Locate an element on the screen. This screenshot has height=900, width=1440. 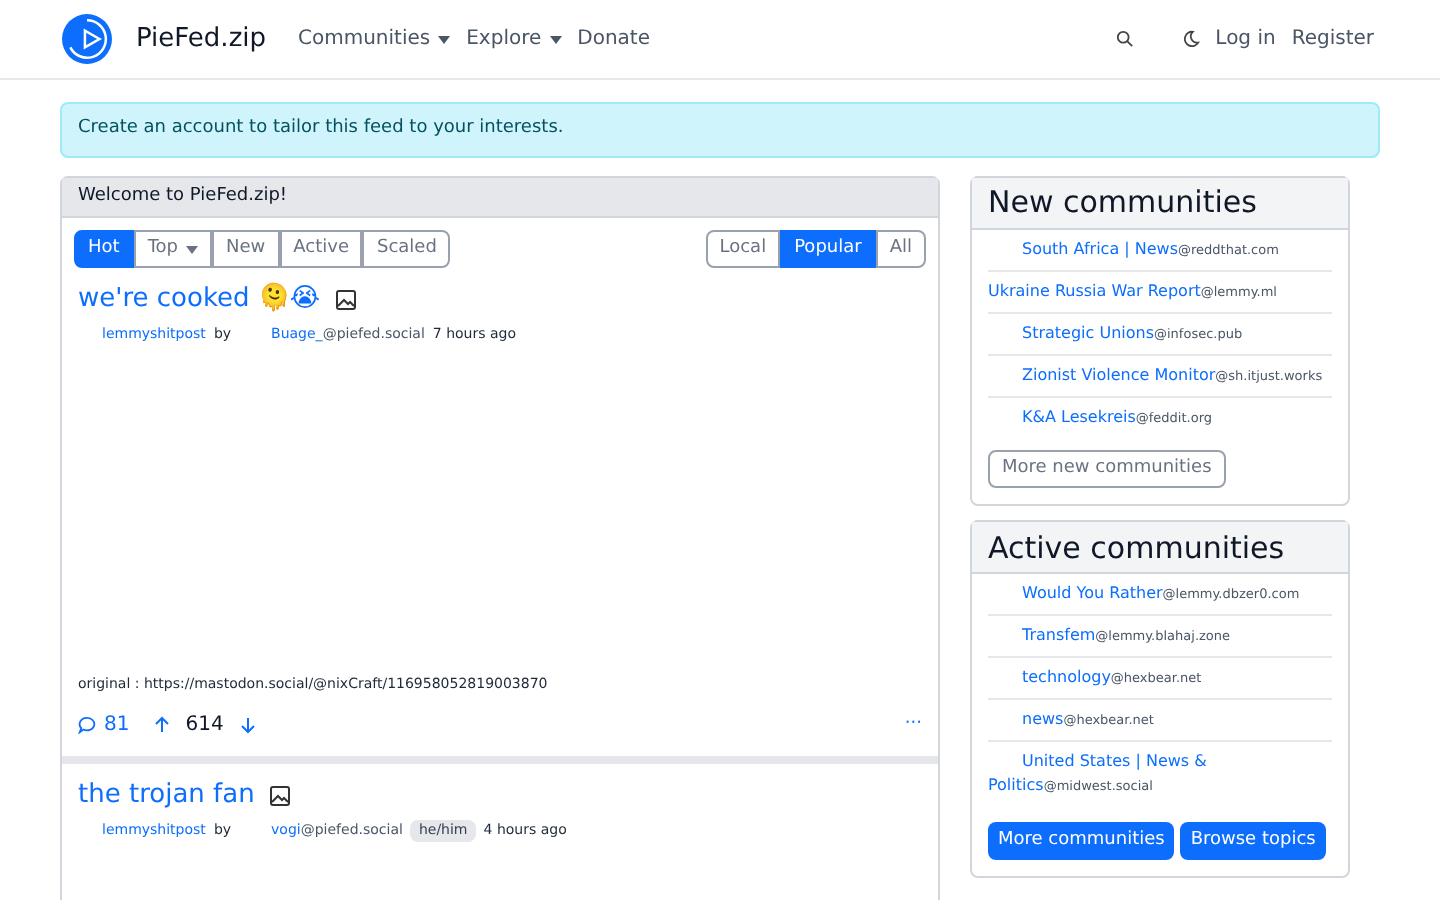
register-link: Register is located at coordinates (1332, 39).